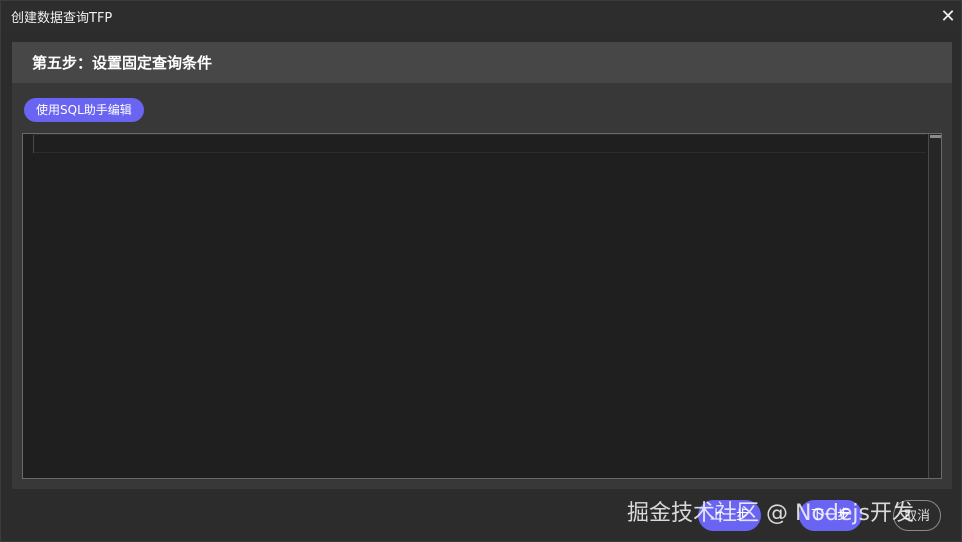 Image resolution: width=962 pixels, height=542 pixels. Describe the element at coordinates (934, 306) in the screenshot. I see `editor-scrollbar` at that location.